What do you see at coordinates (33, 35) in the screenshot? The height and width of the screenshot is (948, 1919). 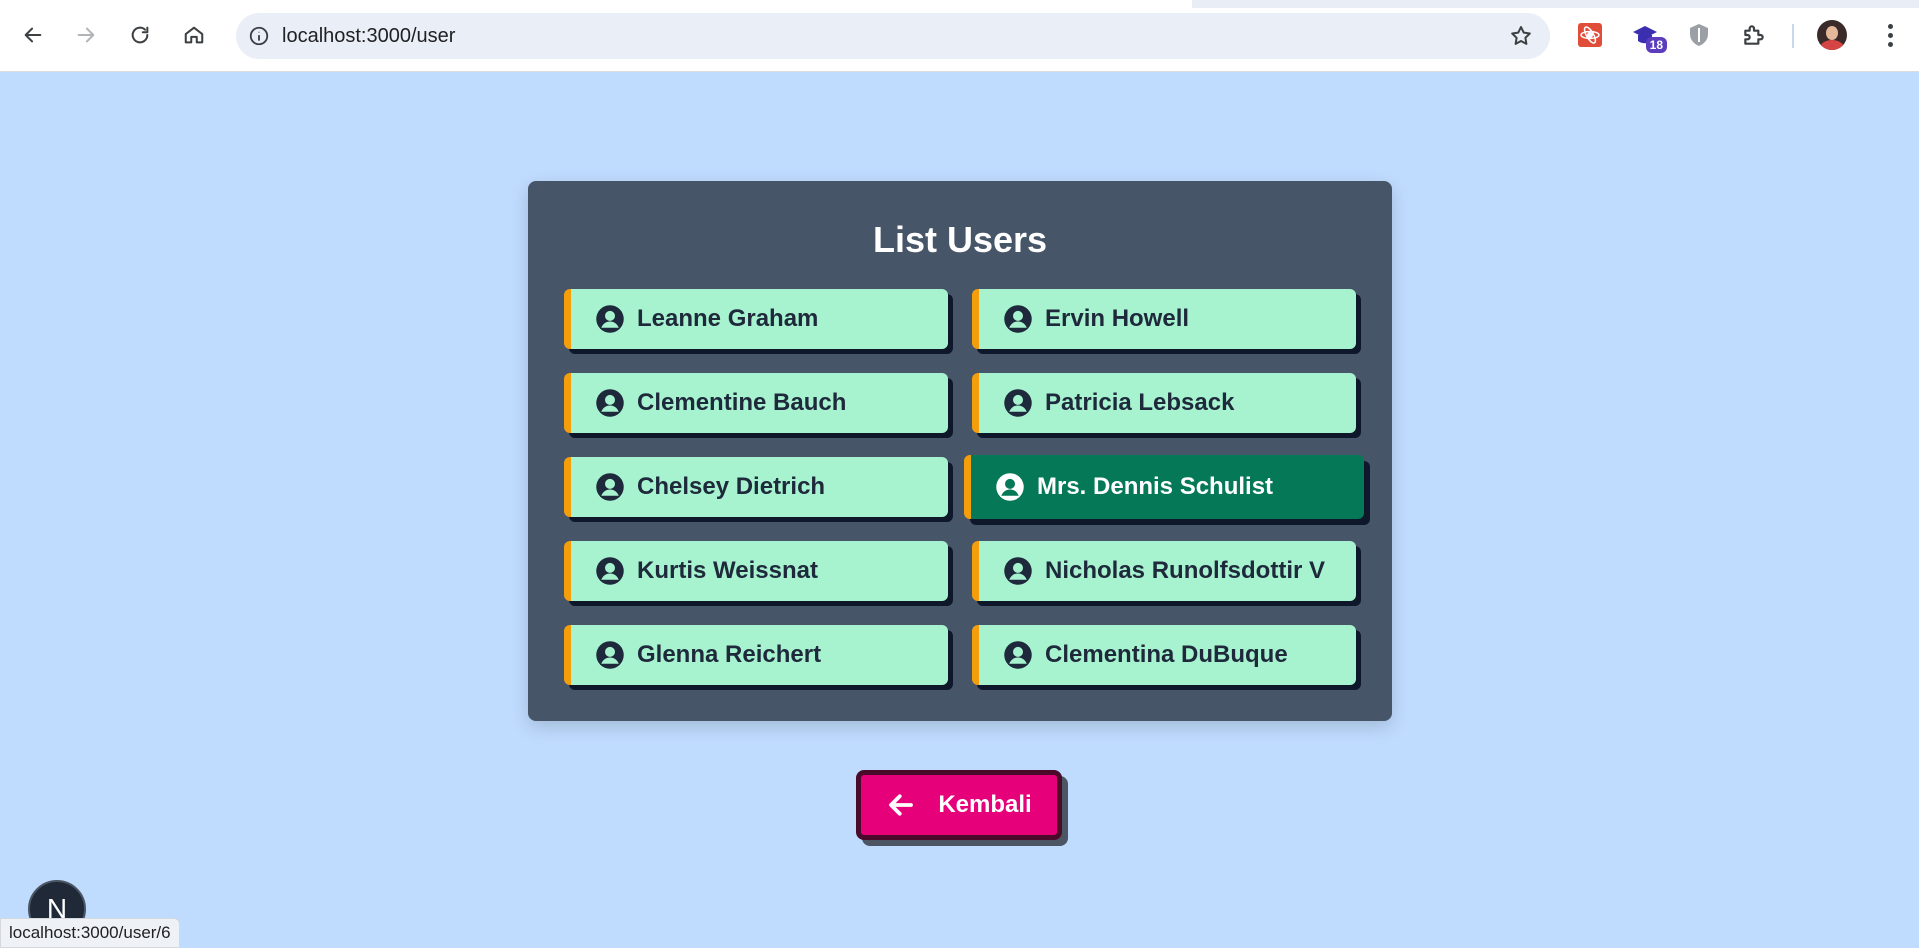 I see `back-arrow-icon` at bounding box center [33, 35].